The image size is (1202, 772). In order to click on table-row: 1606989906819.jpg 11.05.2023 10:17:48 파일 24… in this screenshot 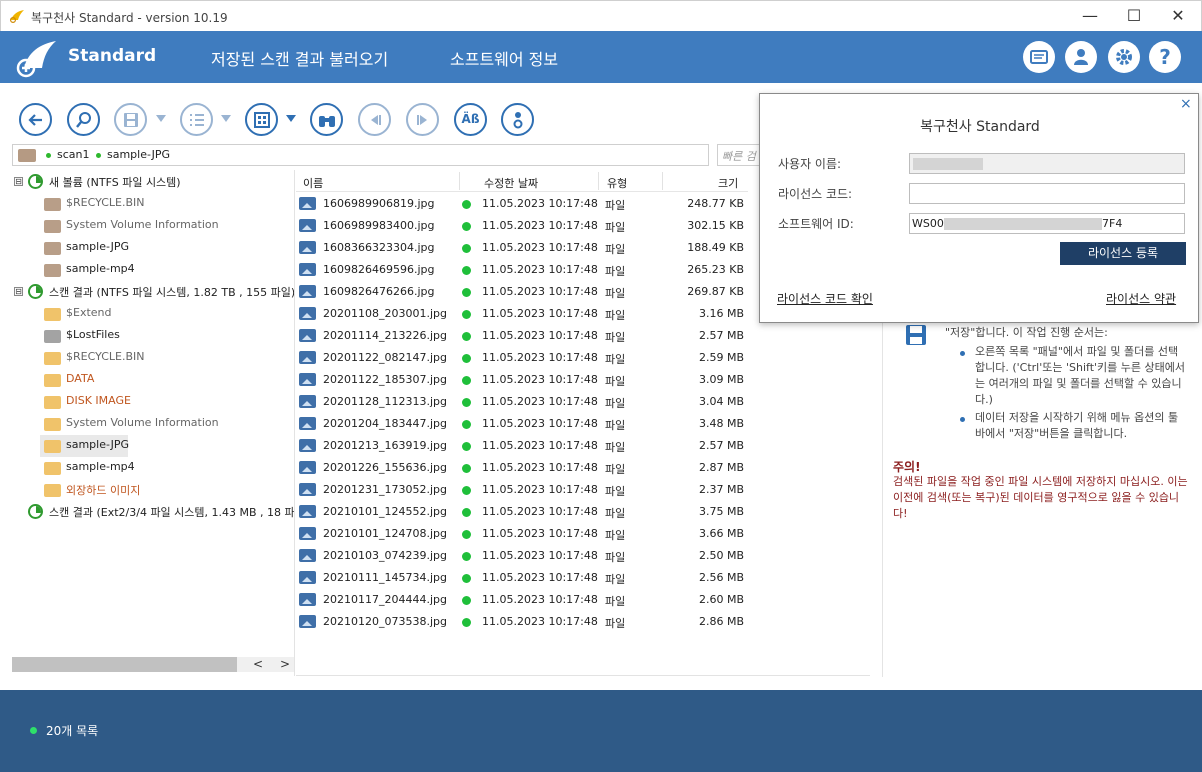, I will do `click(522, 204)`.